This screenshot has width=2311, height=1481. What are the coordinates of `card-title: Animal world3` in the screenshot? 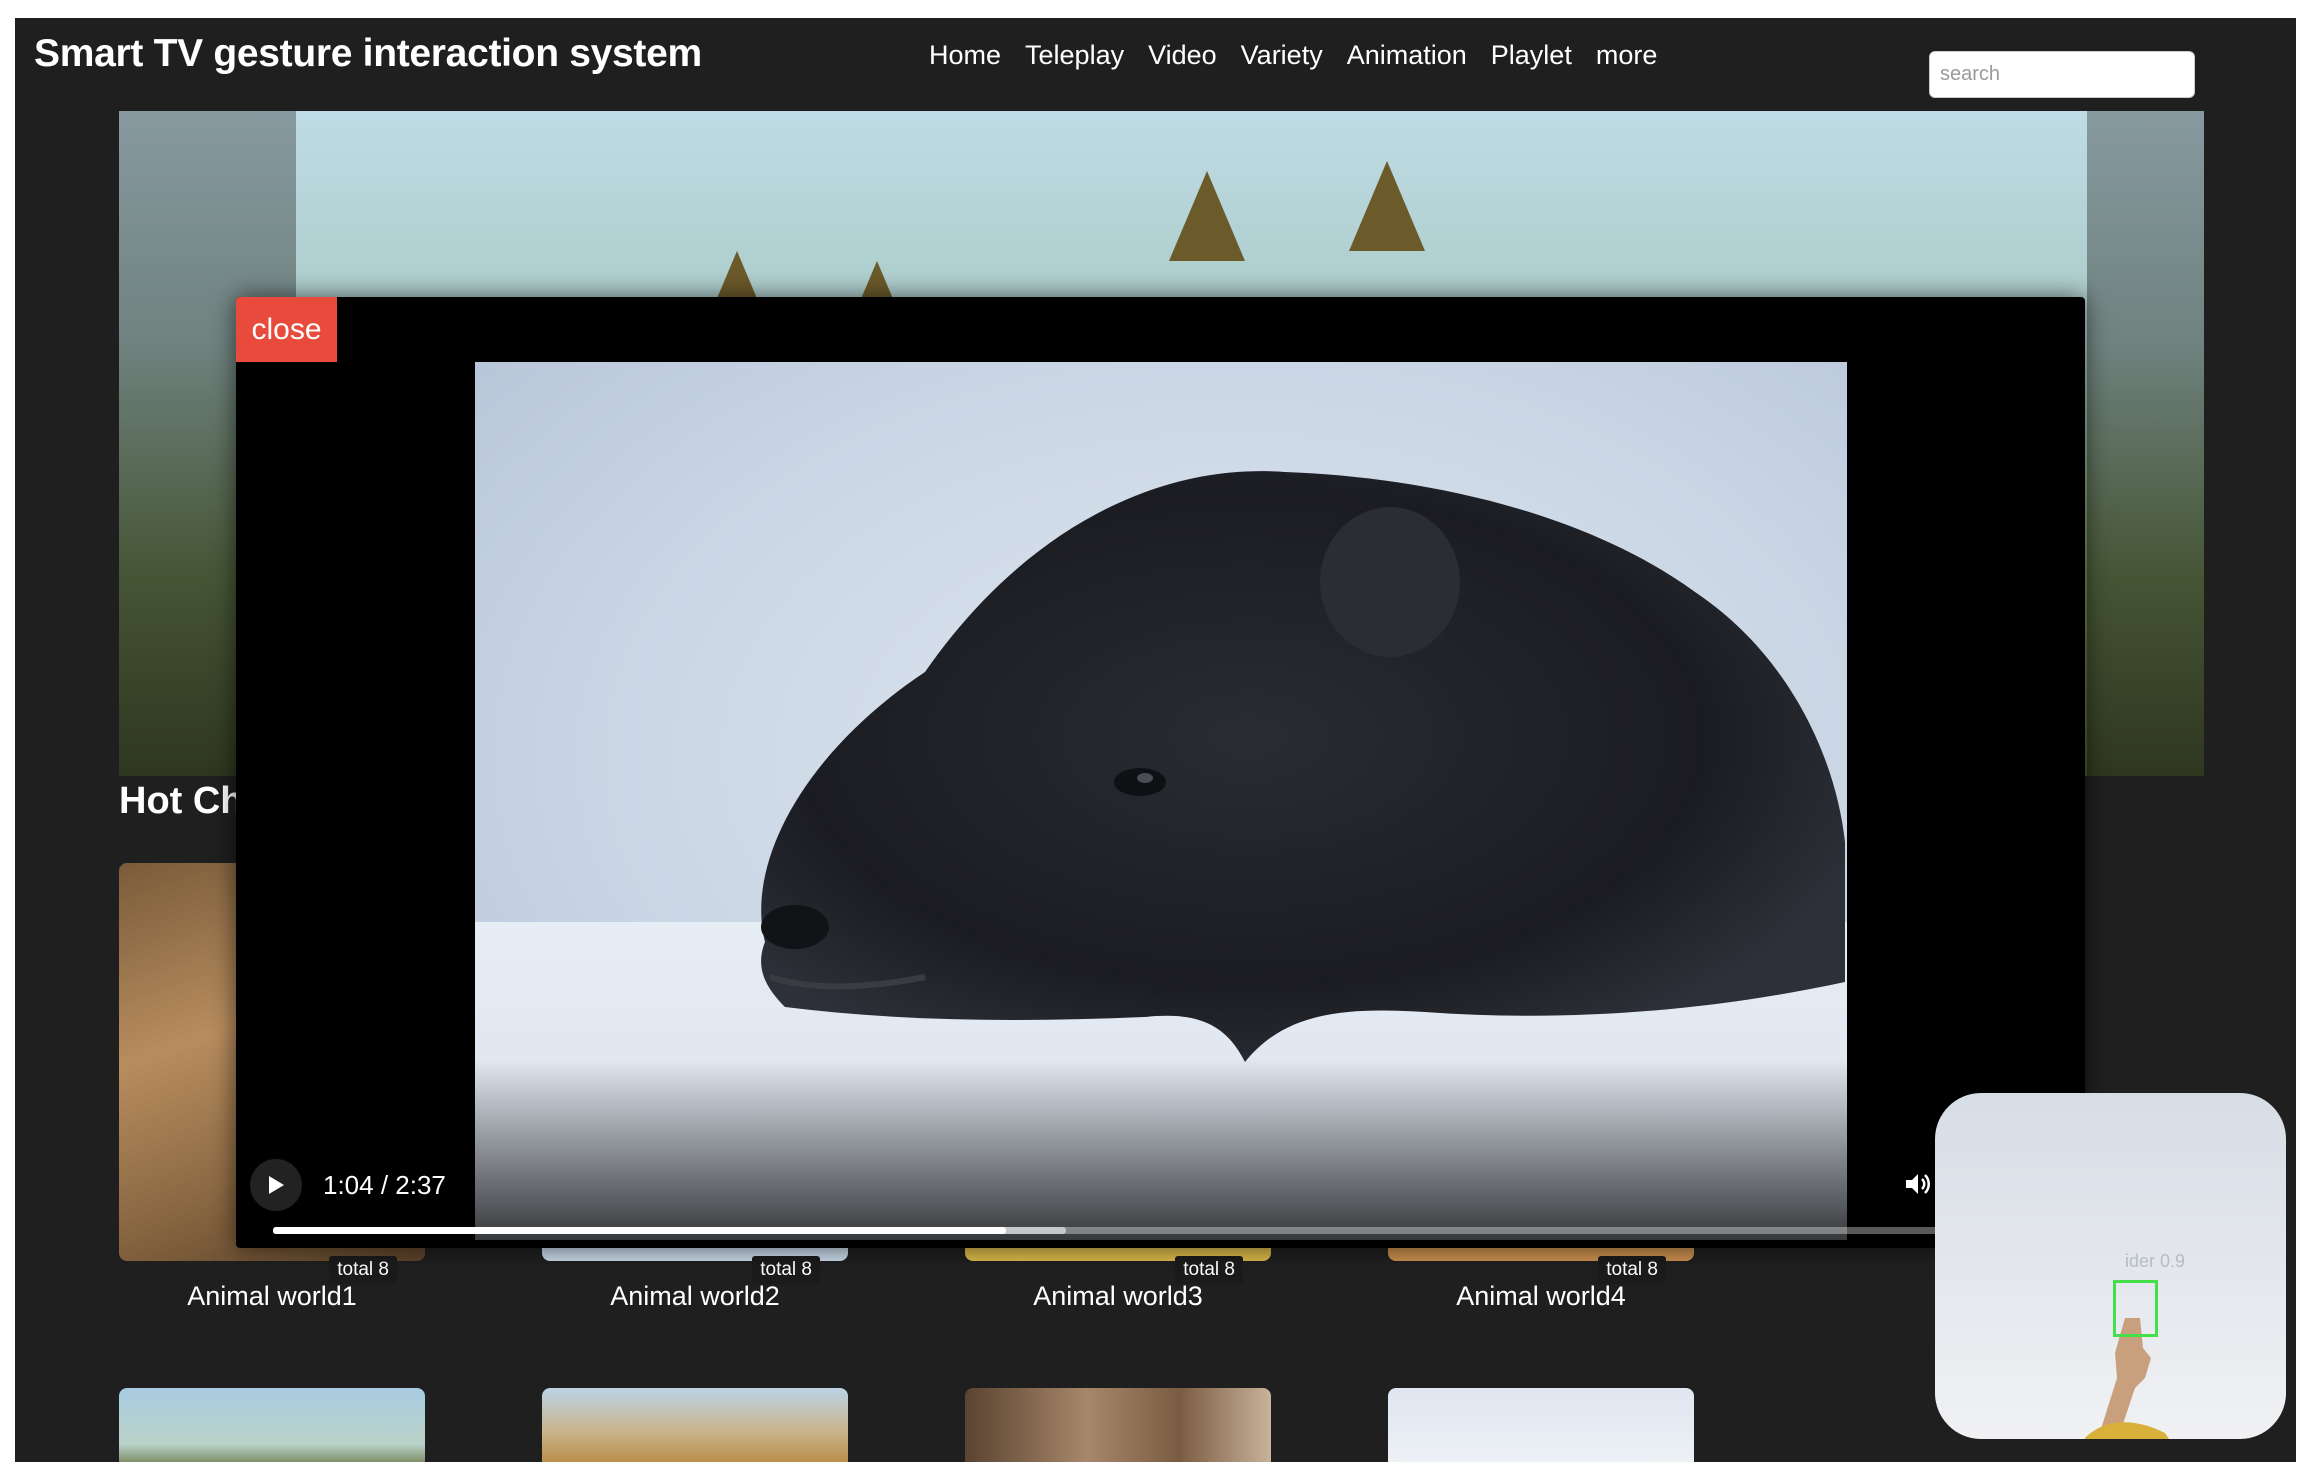 It's located at (1118, 1296).